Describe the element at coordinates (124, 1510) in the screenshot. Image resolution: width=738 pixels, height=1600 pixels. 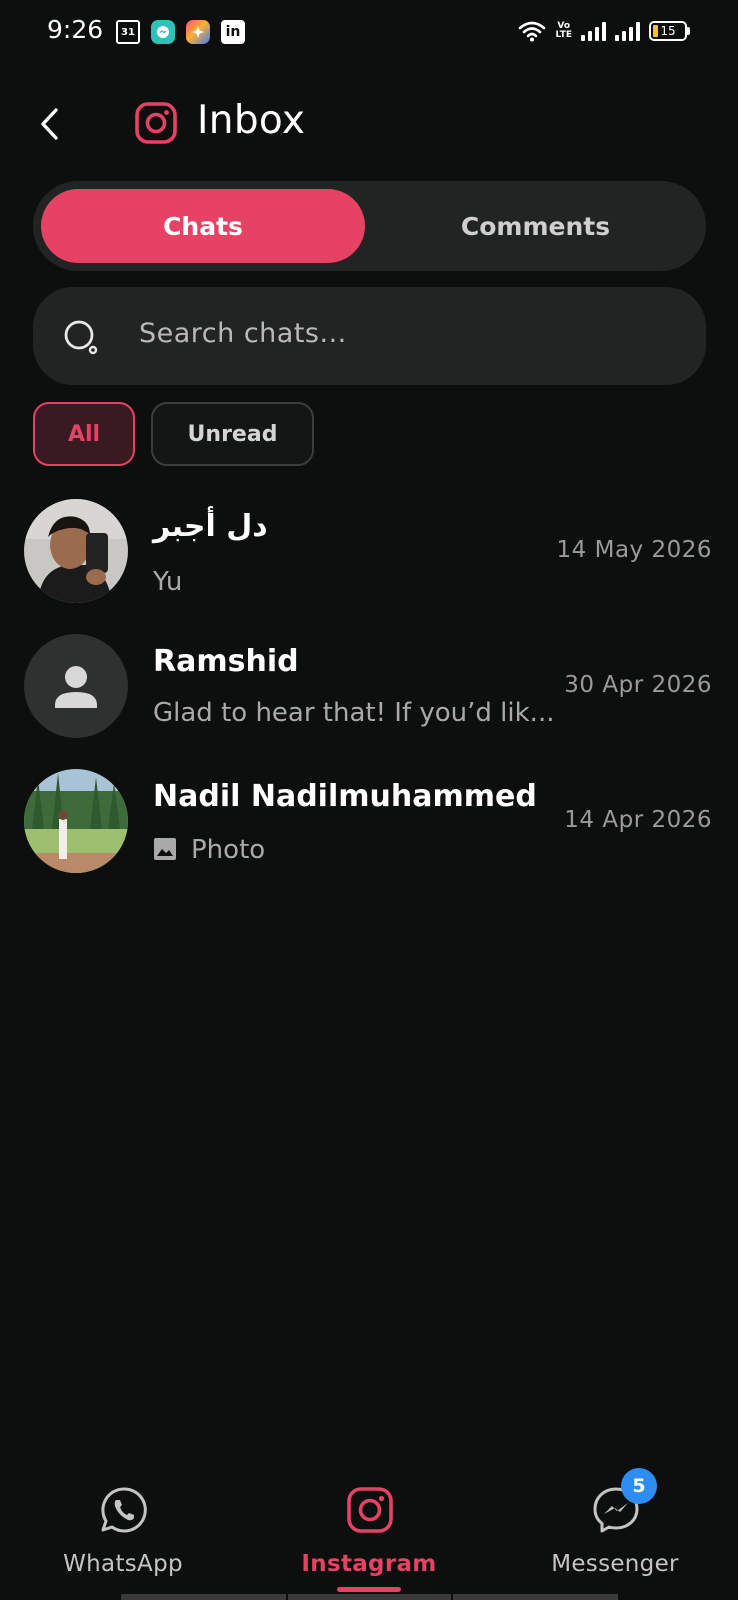
I see `whatsapp-icon` at that location.